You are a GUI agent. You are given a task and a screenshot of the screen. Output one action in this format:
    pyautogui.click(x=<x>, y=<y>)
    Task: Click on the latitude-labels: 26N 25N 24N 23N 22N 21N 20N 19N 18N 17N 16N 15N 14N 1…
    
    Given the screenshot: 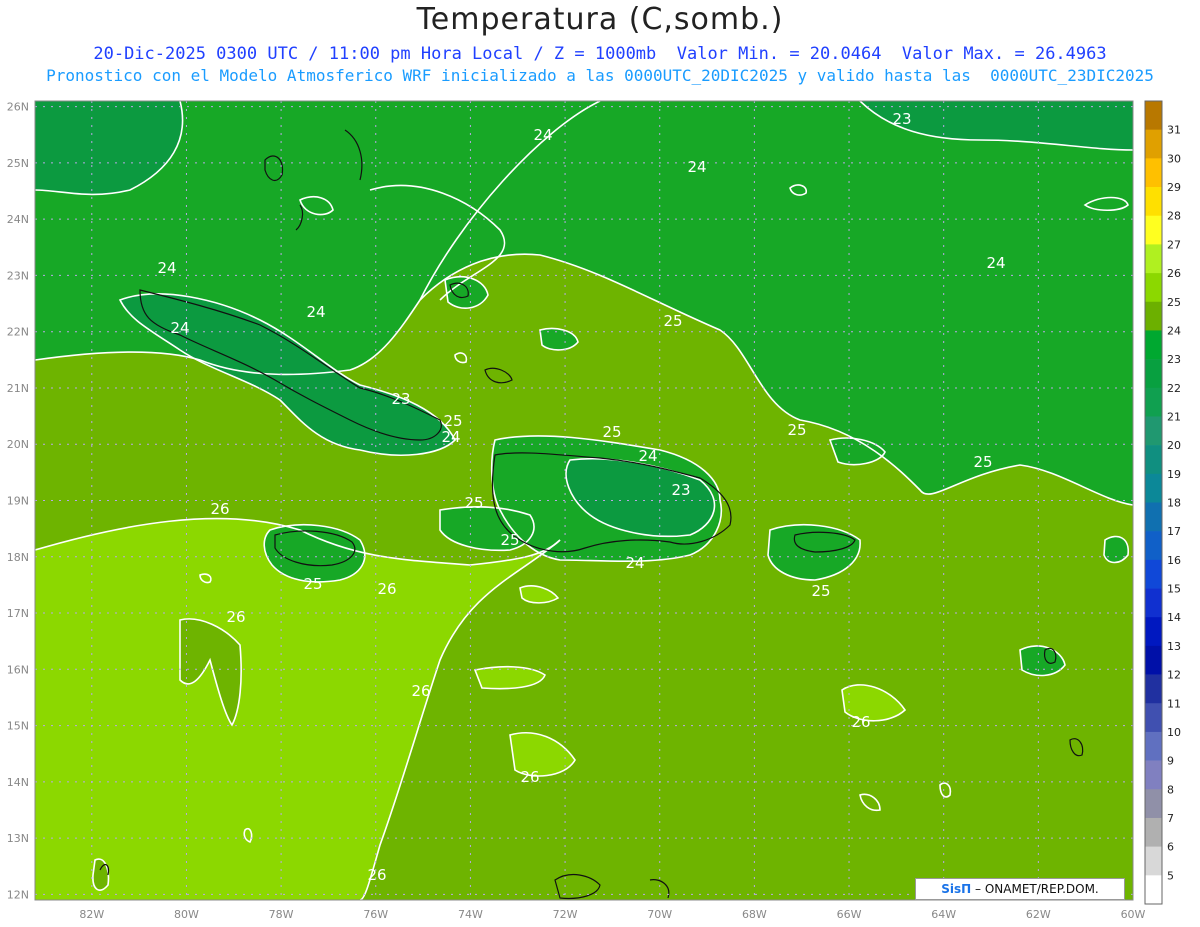 What is the action you would take?
    pyautogui.click(x=18, y=501)
    